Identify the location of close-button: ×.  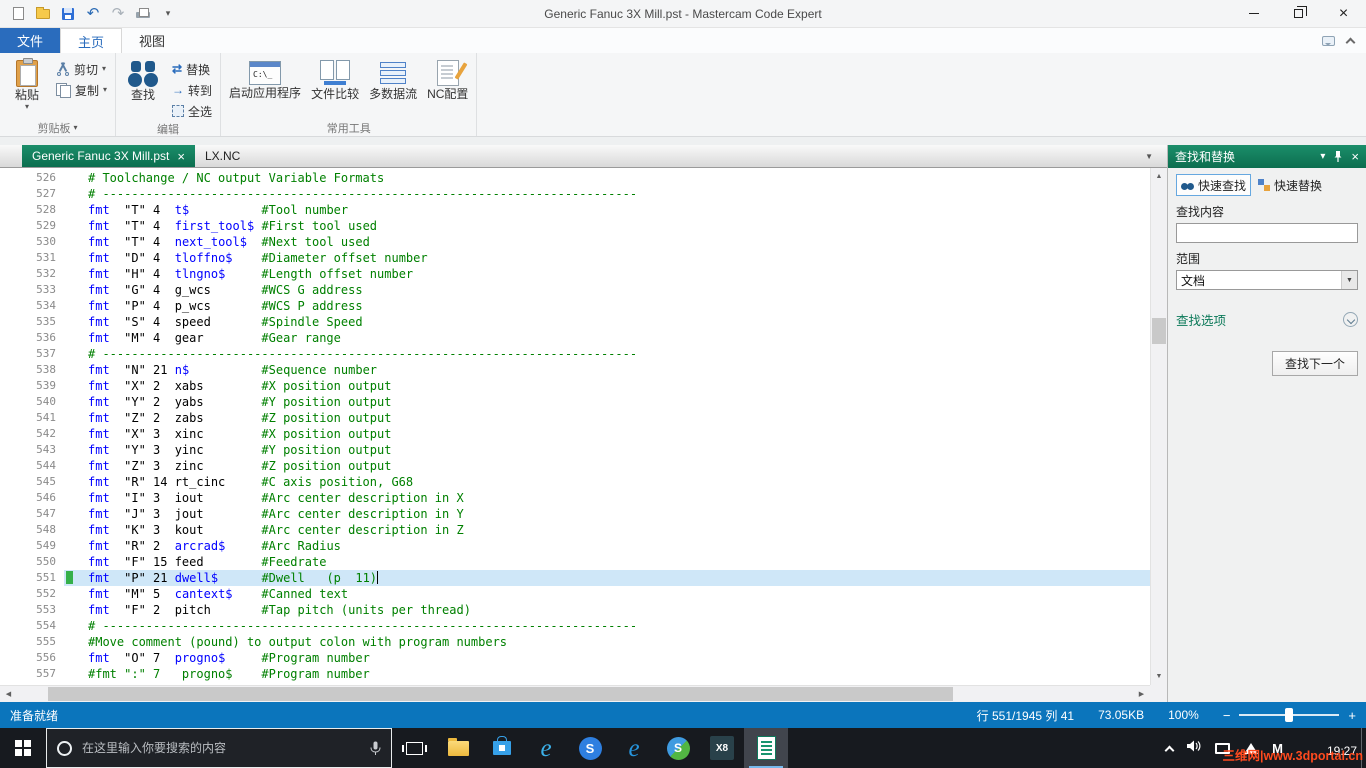
(1343, 13).